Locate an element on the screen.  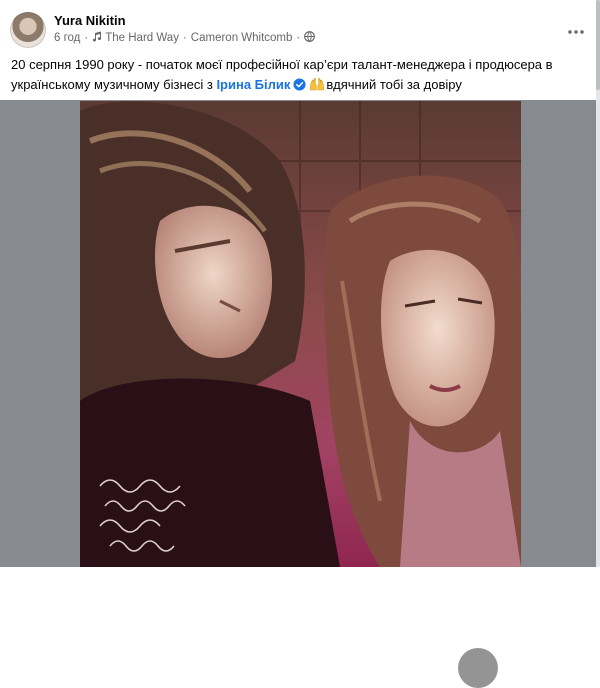
music-artist: Cameron Whitcomb is located at coordinates (242, 38).